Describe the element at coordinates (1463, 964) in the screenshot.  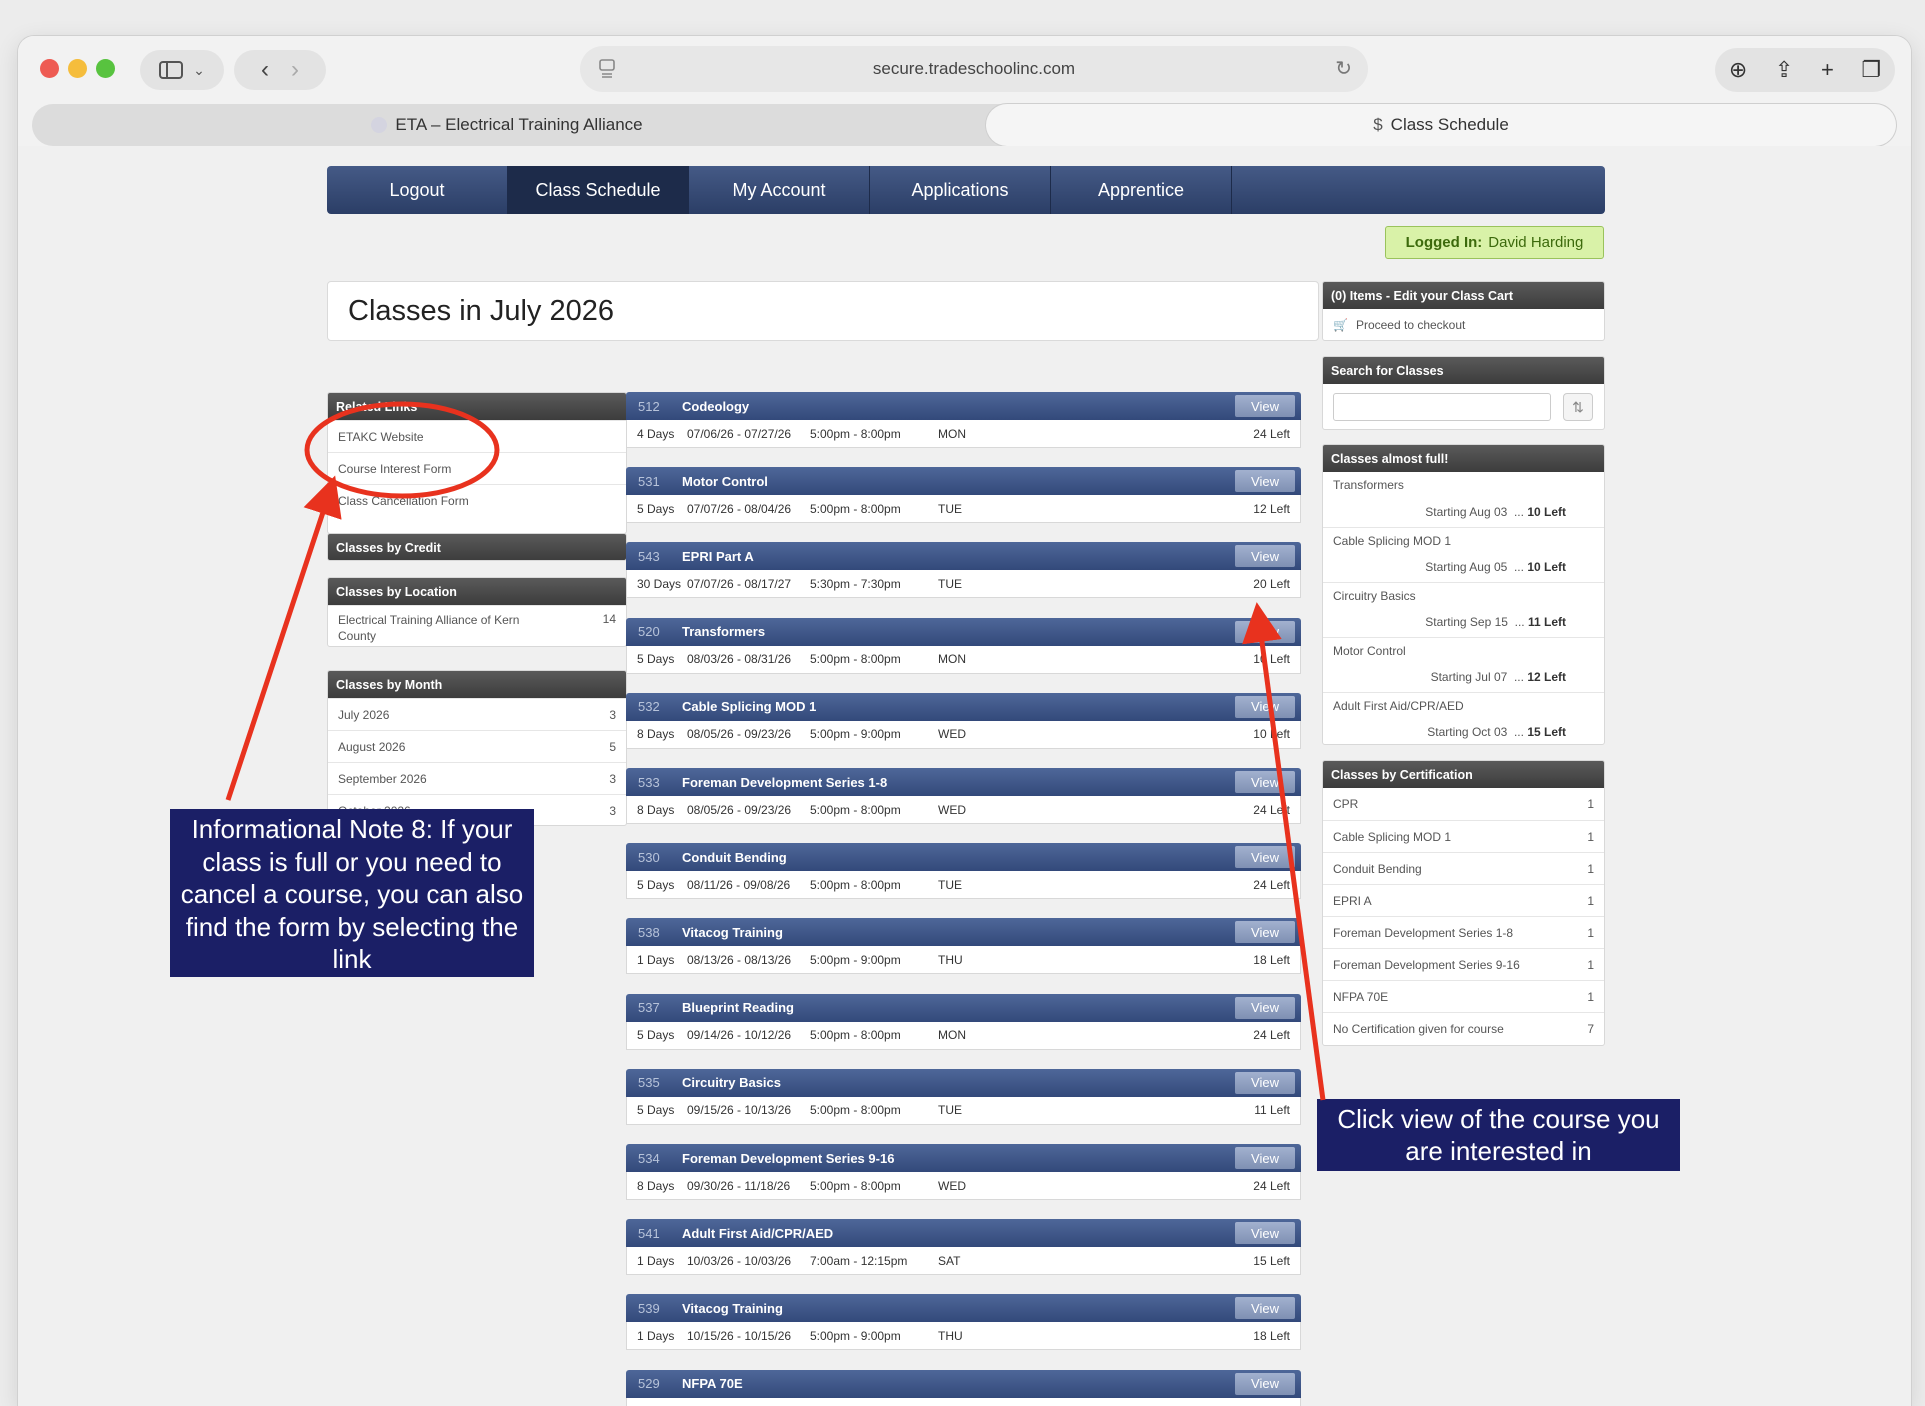
I see `certification-item: Foreman Development Series 9-16 1` at that location.